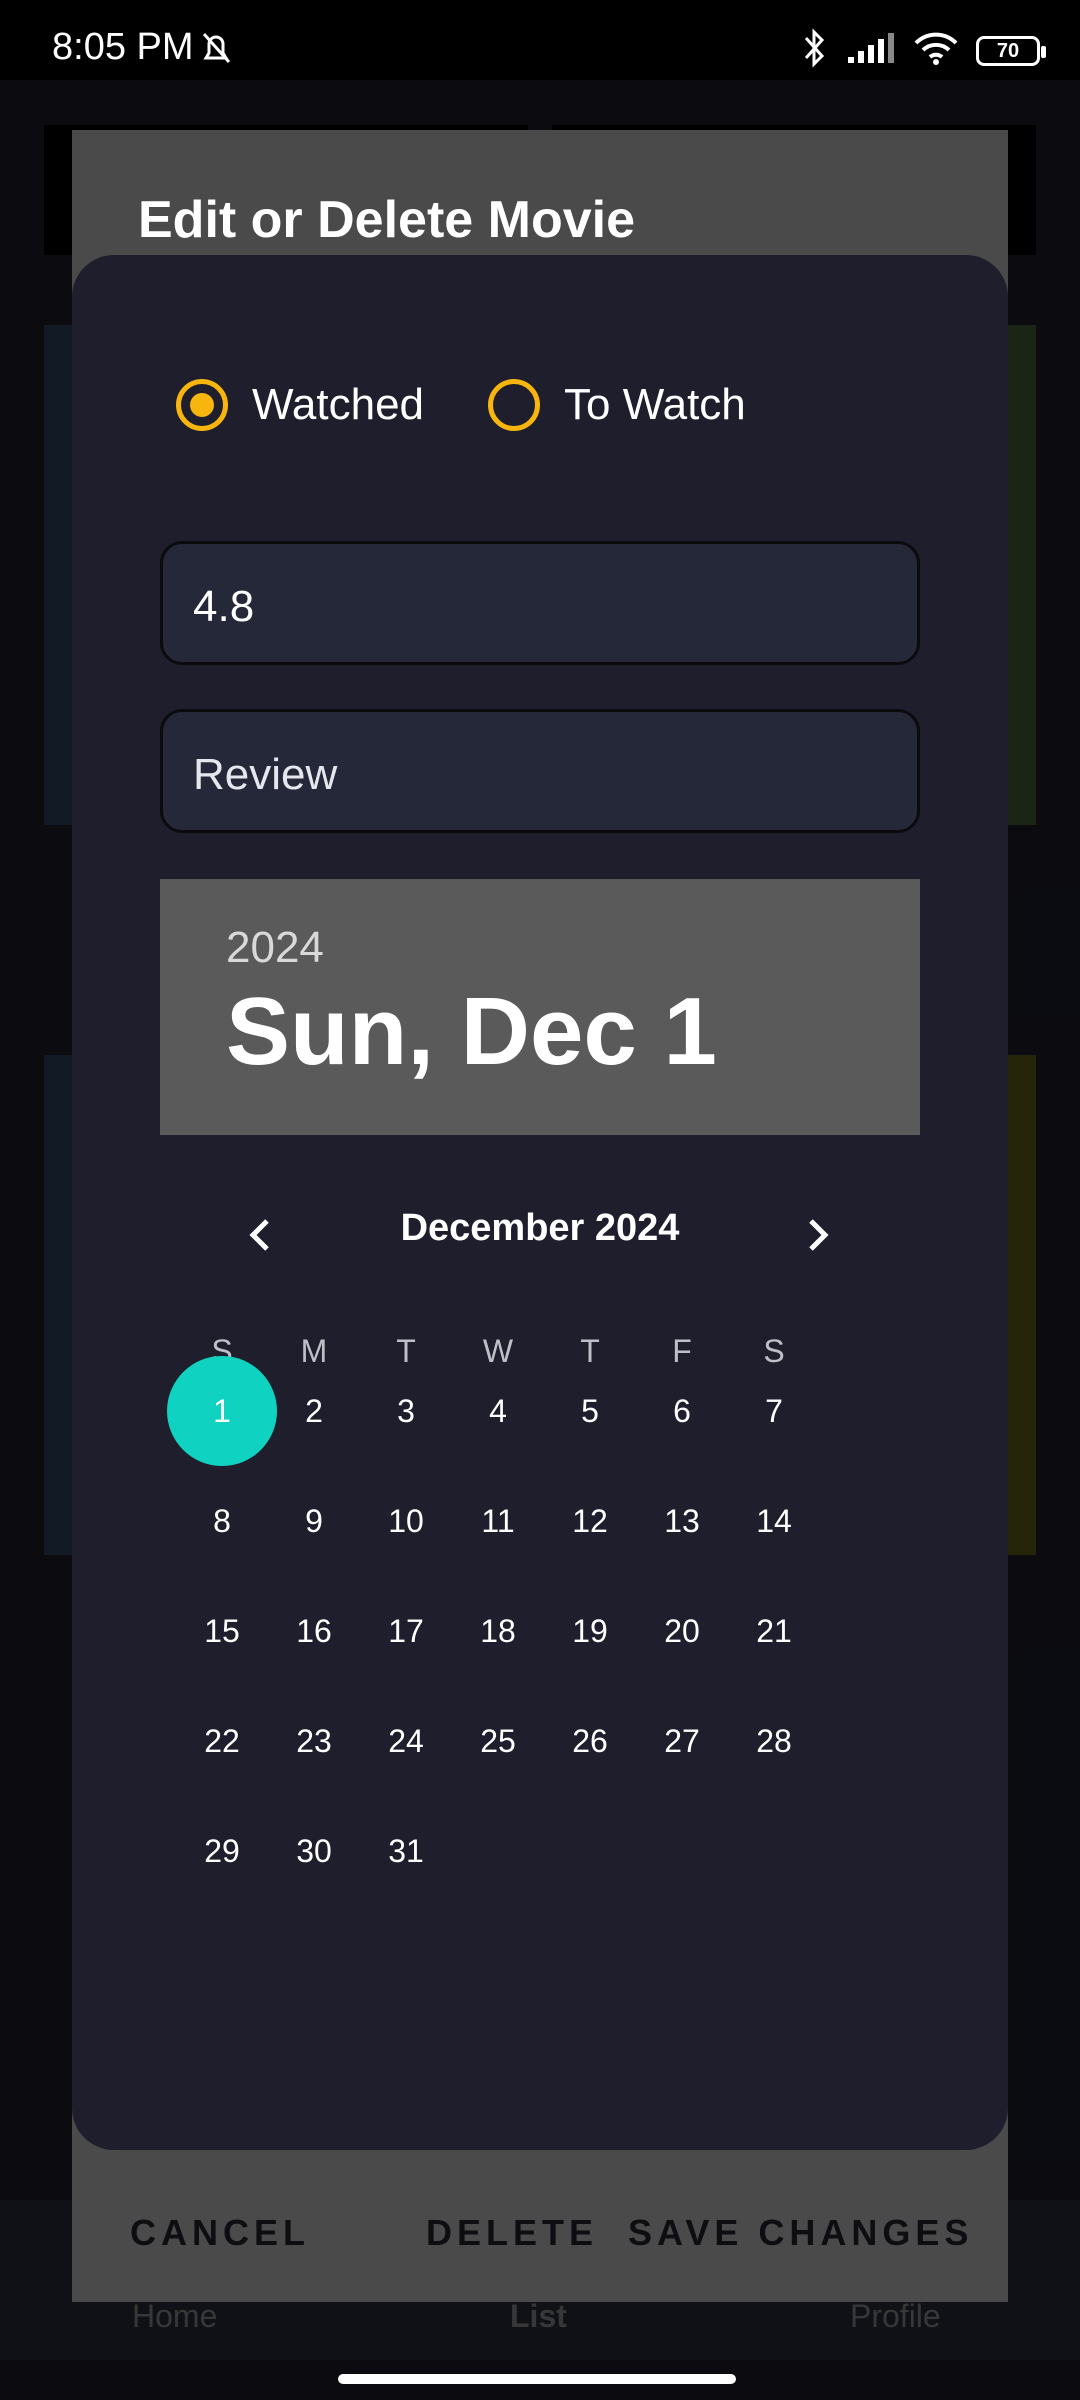 This screenshot has height=2400, width=1080. What do you see at coordinates (123, 47) in the screenshot?
I see `status-time: 8:05 PM` at bounding box center [123, 47].